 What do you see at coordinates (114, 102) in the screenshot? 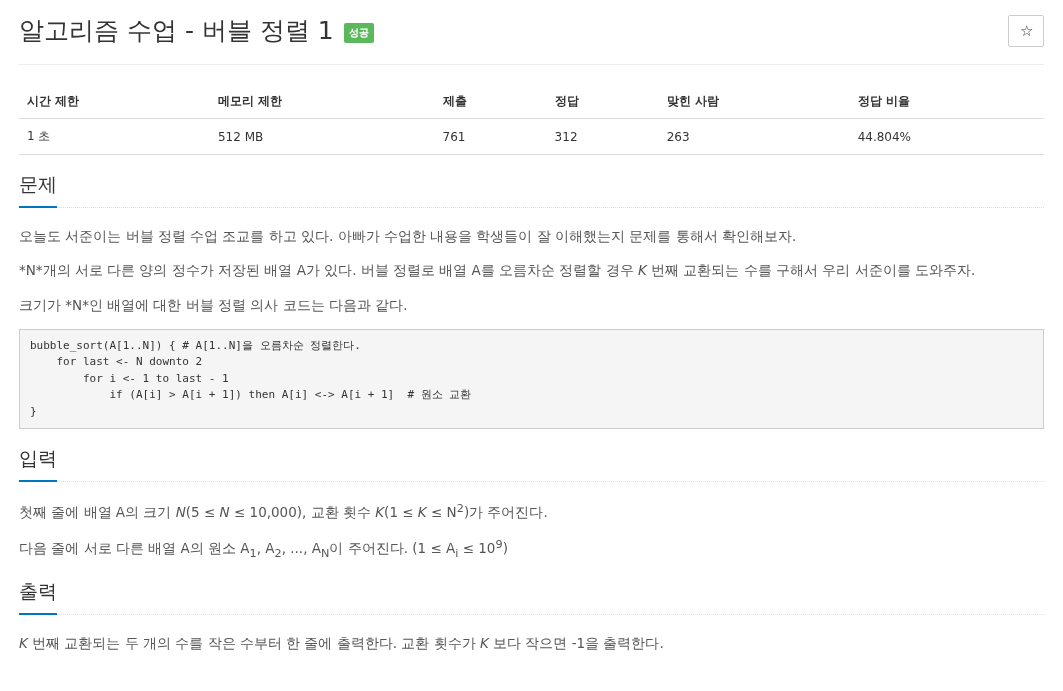
I see `column-header: 시간 제한` at bounding box center [114, 102].